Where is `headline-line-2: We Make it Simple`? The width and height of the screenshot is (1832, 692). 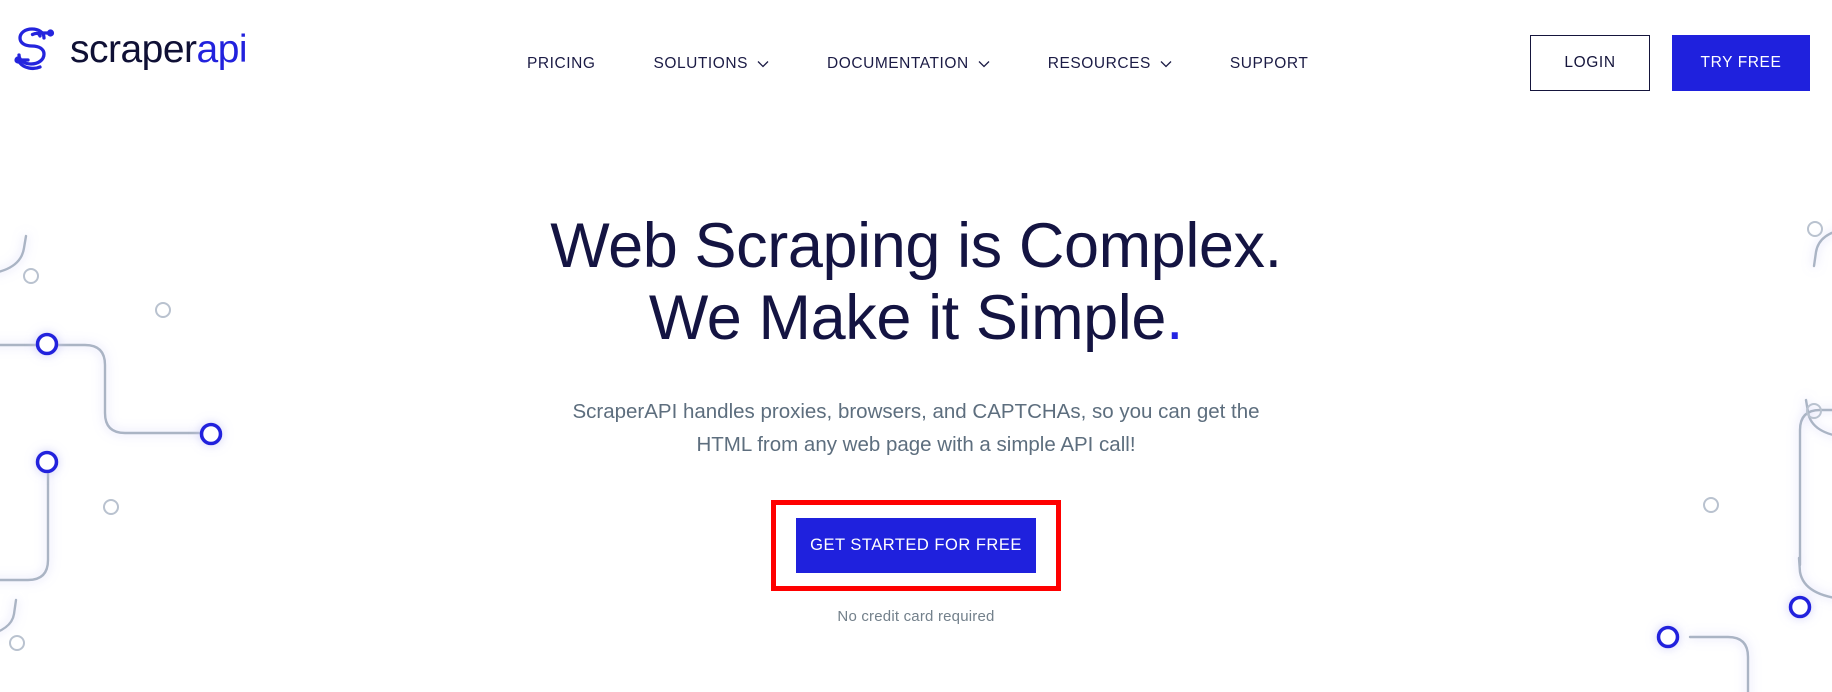 headline-line-2: We Make it Simple is located at coordinates (907, 318).